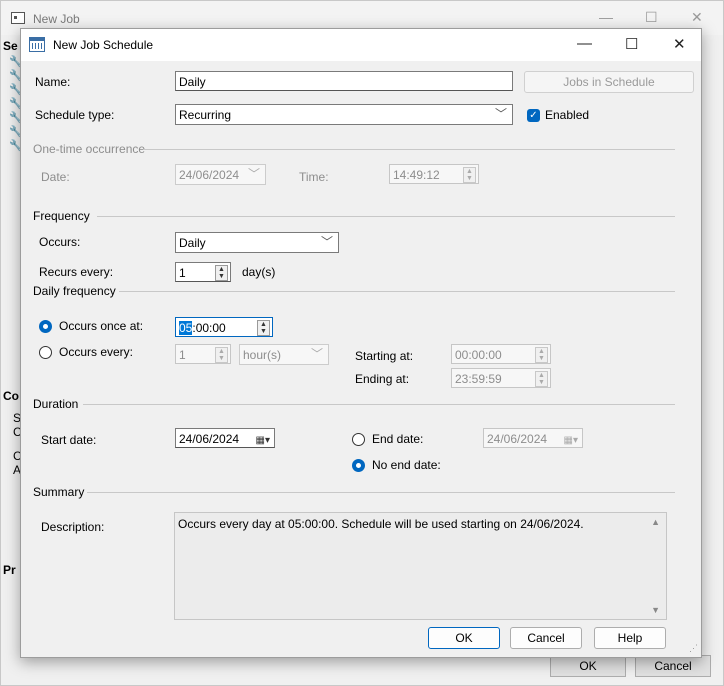  I want to click on occurs-once-time-rest: :00:00, so click(209, 328).